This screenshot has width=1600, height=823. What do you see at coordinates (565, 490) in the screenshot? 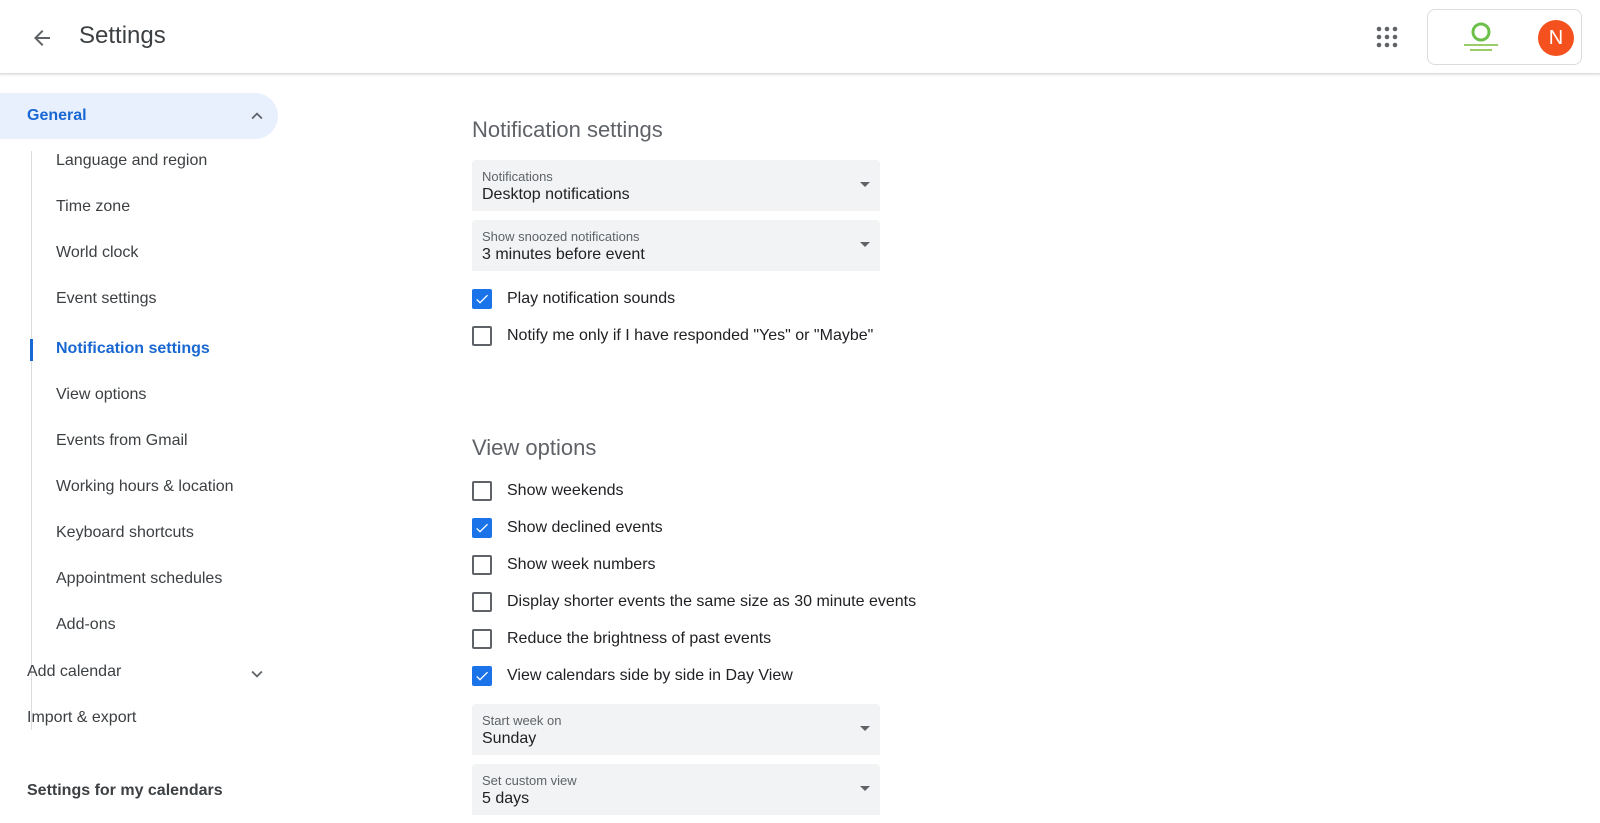
I see `checkbox-label: Show weekends` at bounding box center [565, 490].